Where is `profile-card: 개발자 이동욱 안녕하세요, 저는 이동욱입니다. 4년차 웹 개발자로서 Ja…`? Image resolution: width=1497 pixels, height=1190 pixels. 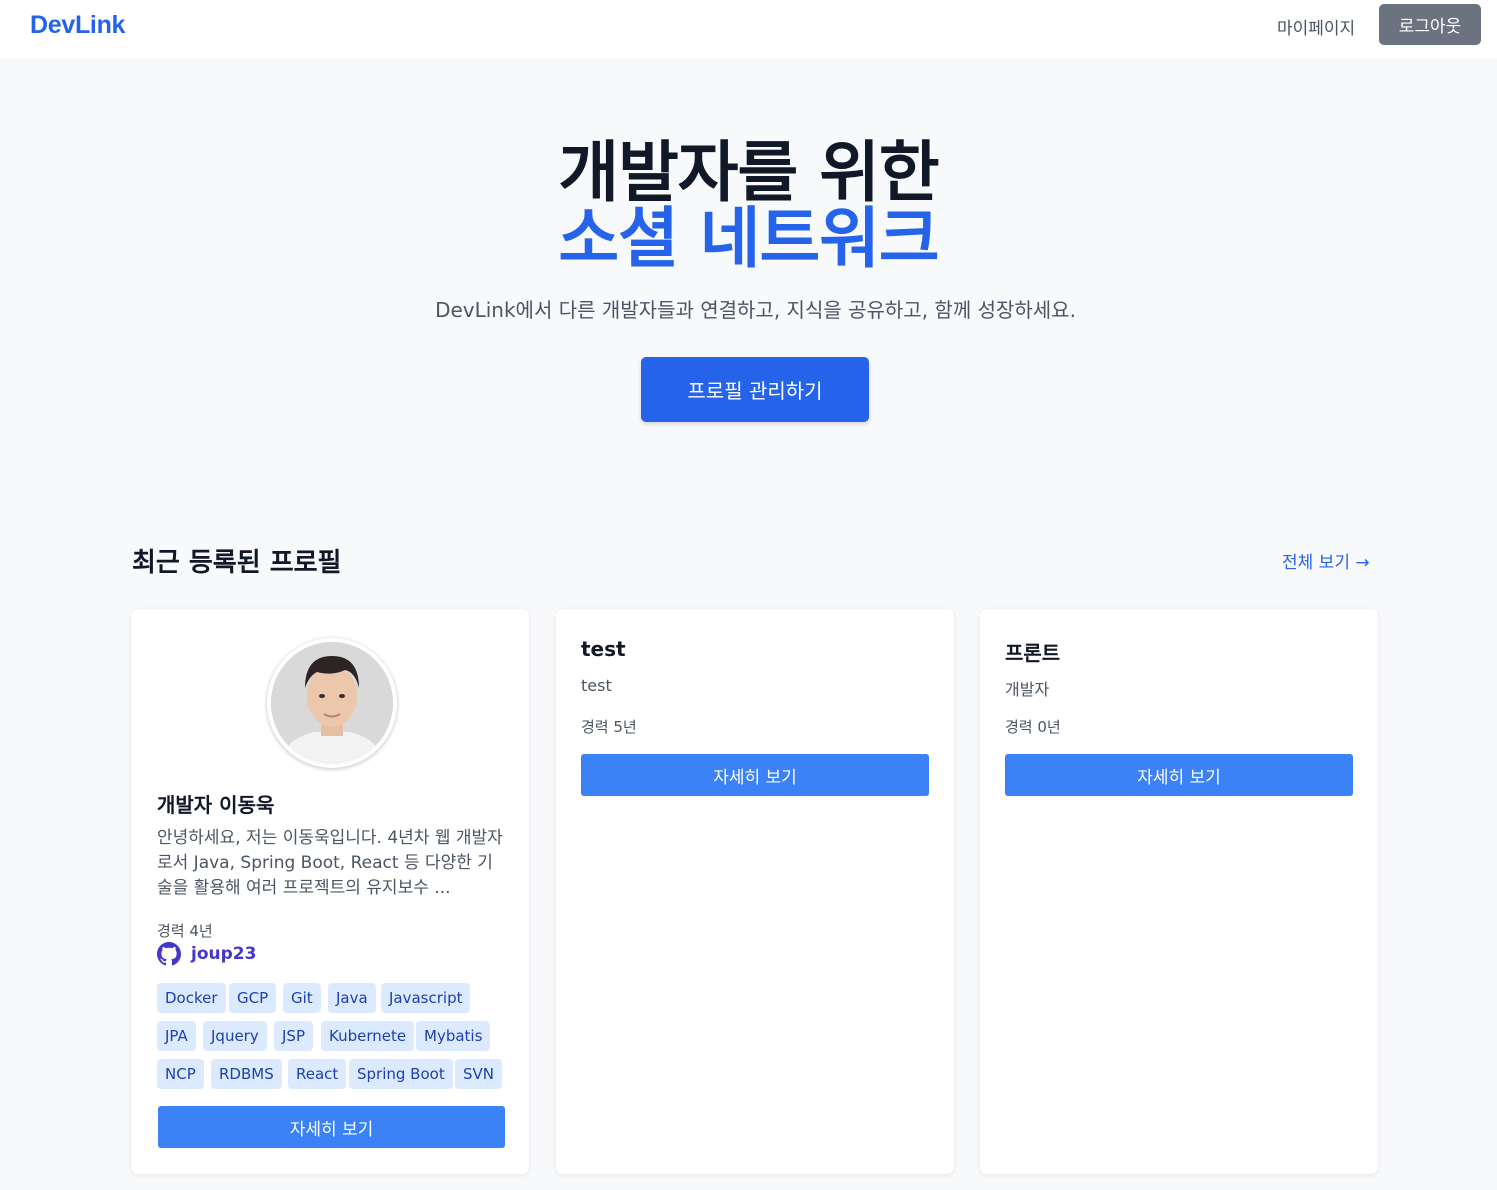
profile-card: 개발자 이동욱 안녕하세요, 저는 이동욱입니다. 4년차 웹 개발자로서 Ja… is located at coordinates (330, 891).